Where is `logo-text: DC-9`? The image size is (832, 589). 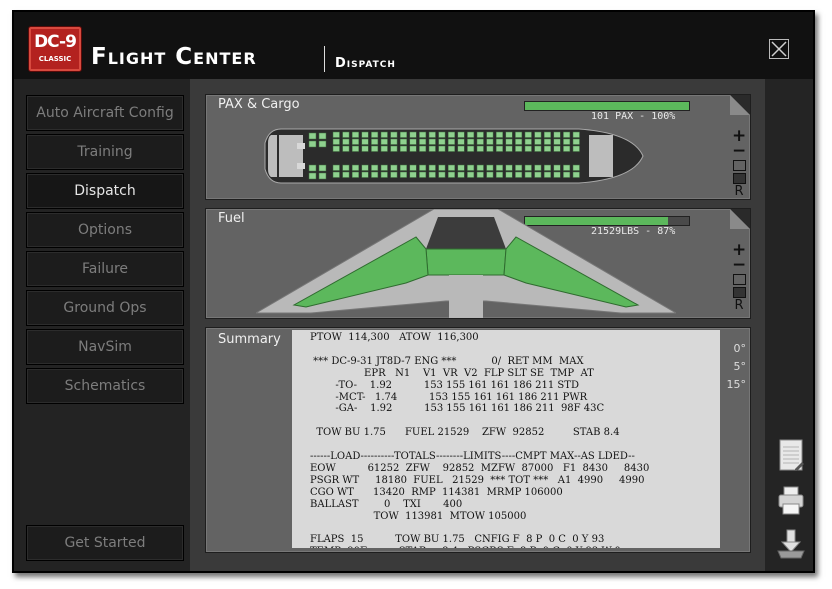
logo-text: DC-9 is located at coordinates (55, 42).